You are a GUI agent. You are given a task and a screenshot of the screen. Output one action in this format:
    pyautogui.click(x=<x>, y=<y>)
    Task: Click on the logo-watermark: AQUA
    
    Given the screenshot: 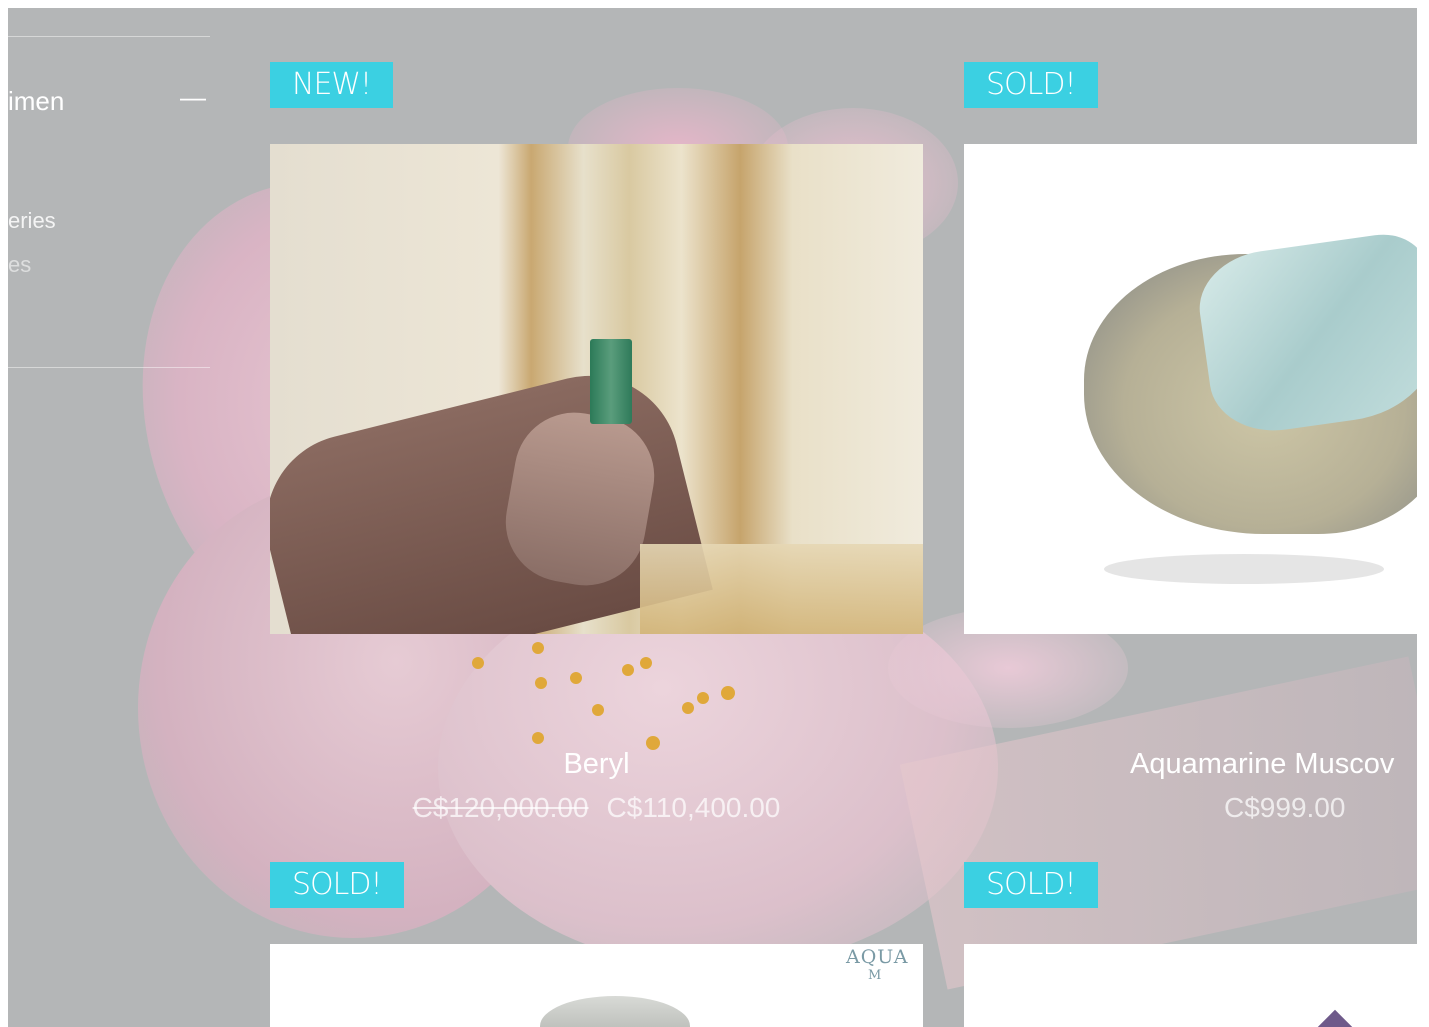 What is the action you would take?
    pyautogui.click(x=877, y=957)
    